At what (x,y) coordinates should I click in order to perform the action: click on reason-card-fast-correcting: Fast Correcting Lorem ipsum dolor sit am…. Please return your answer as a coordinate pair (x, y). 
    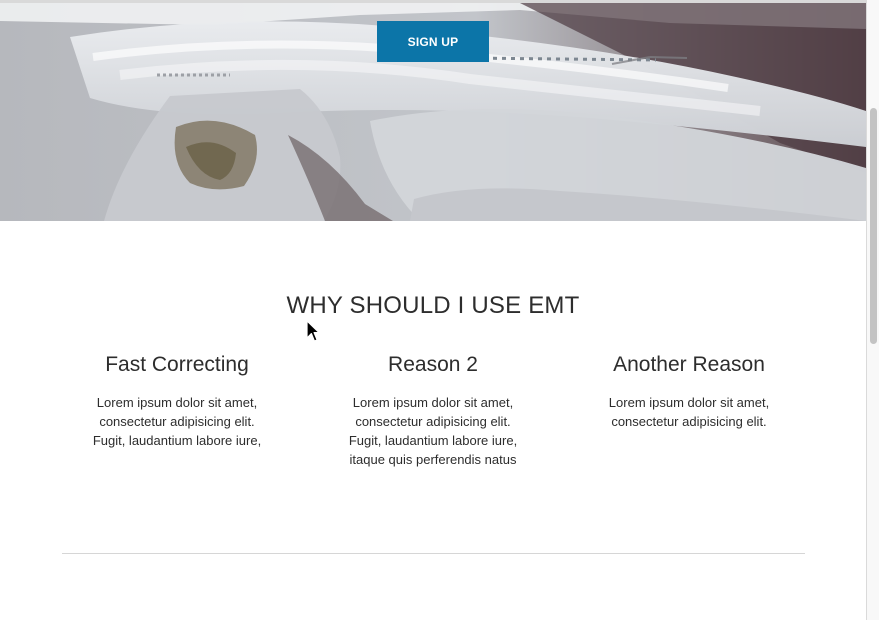
    Looking at the image, I should click on (177, 400).